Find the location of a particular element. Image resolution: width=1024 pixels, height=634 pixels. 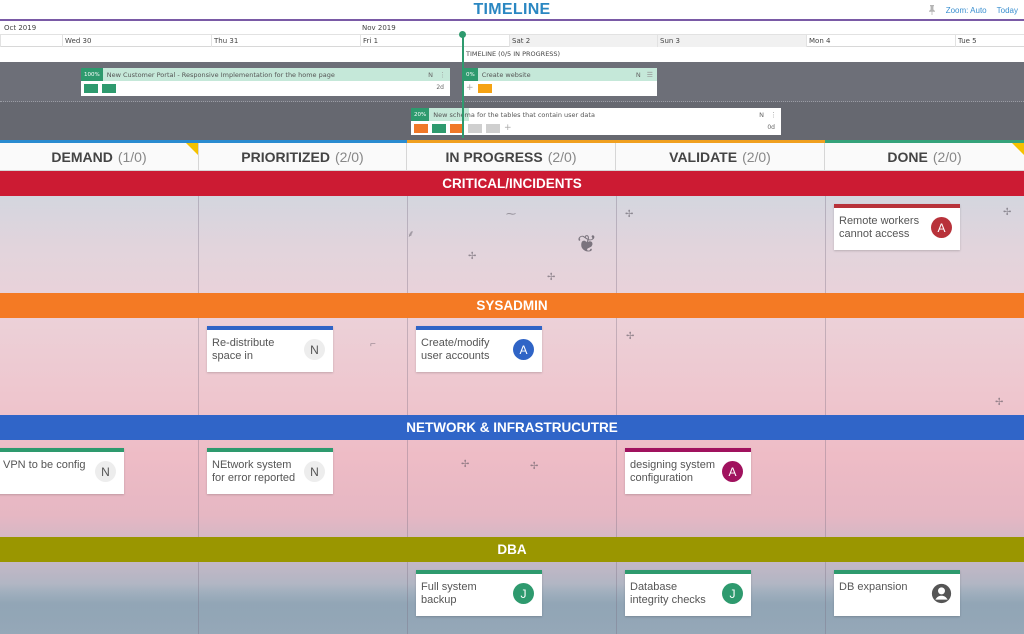

column-header-in-progress: IN PROGRESS (2/0) is located at coordinates (511, 157).